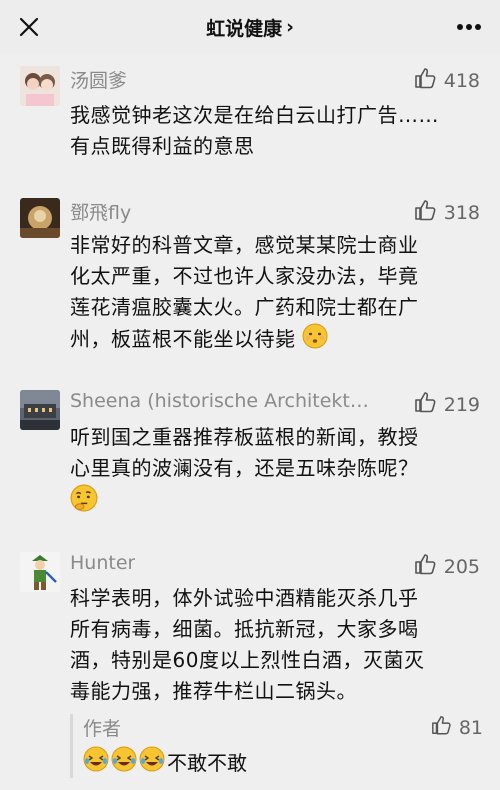 The height and width of the screenshot is (790, 500). What do you see at coordinates (247, 660) in the screenshot?
I see `comment-line: 酒，特别是60度以上烈性白酒，灭菌灭` at bounding box center [247, 660].